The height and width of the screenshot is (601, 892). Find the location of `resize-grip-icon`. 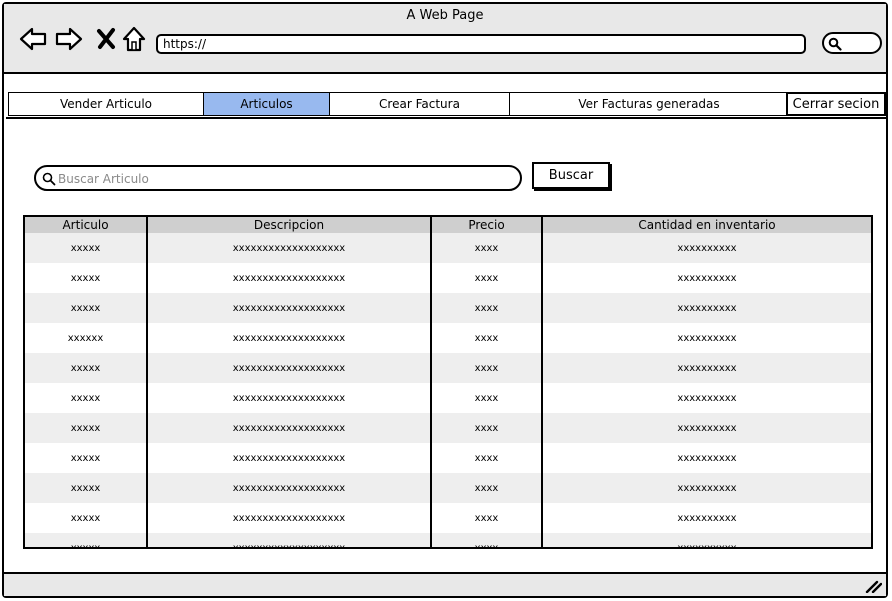

resize-grip-icon is located at coordinates (873, 586).